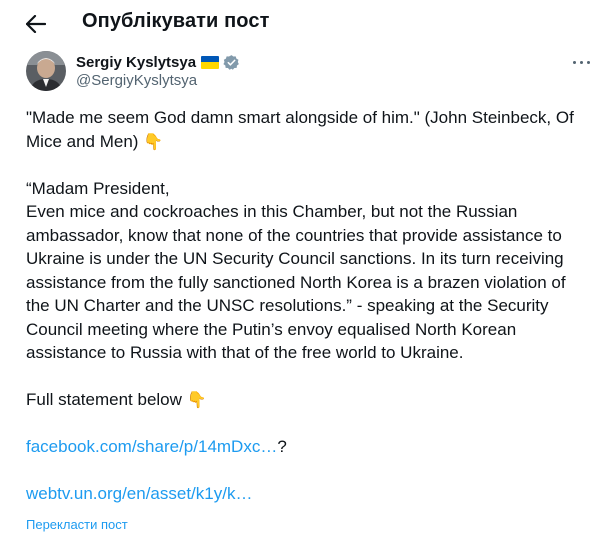 Image resolution: width=606 pixels, height=548 pixels. What do you see at coordinates (77, 524) in the screenshot?
I see `translate-post-button: Перекласти пост` at bounding box center [77, 524].